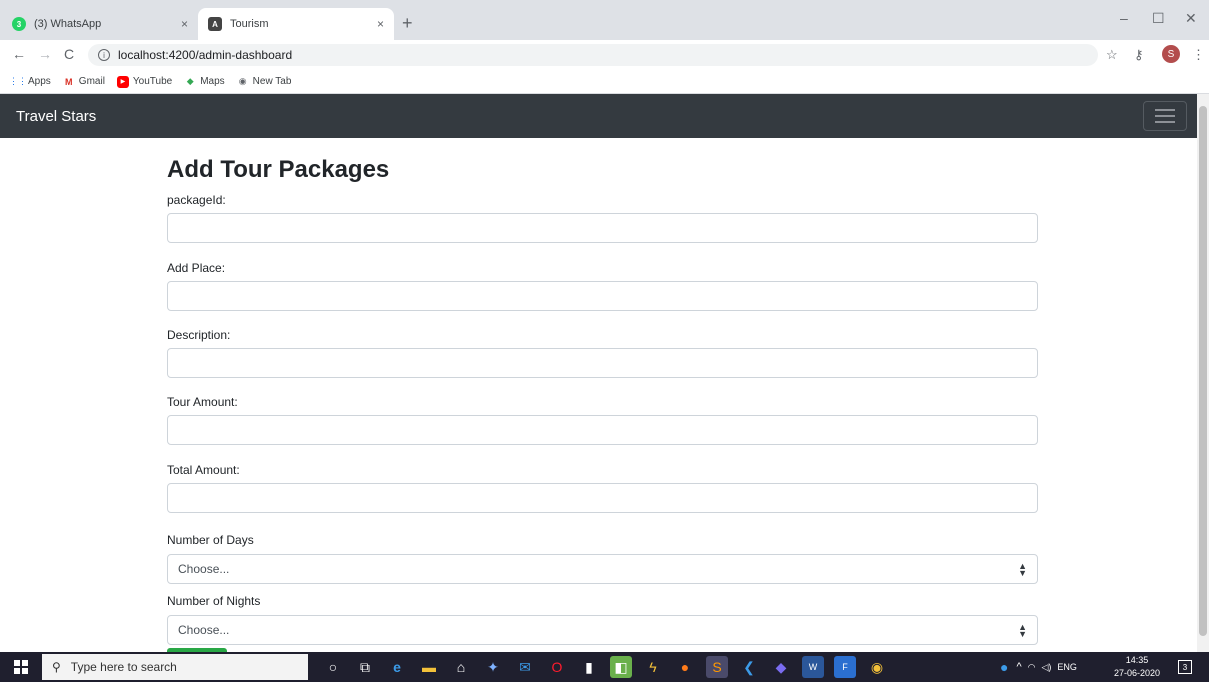 The height and width of the screenshot is (682, 1209). I want to click on opera-icon: O, so click(557, 667).